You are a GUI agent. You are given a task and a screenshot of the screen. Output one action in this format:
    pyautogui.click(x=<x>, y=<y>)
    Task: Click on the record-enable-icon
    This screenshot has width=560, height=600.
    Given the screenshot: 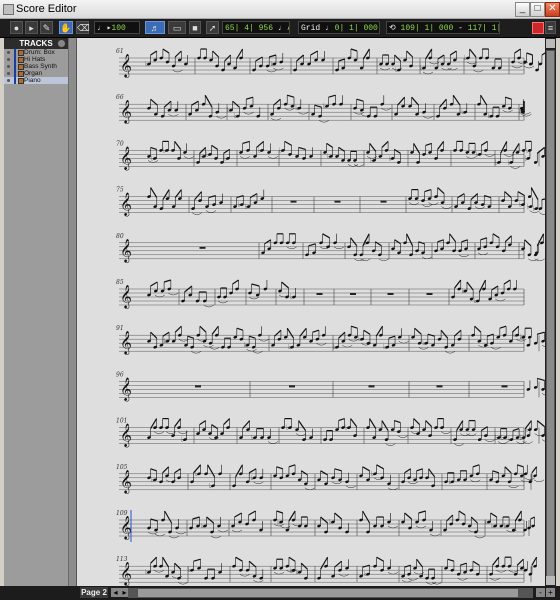 What is the action you would take?
    pyautogui.click(x=538, y=28)
    